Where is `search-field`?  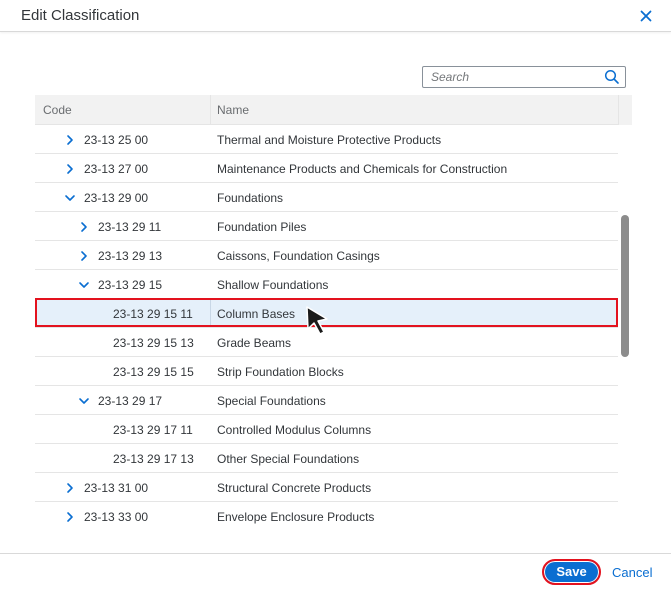
search-field is located at coordinates (524, 77).